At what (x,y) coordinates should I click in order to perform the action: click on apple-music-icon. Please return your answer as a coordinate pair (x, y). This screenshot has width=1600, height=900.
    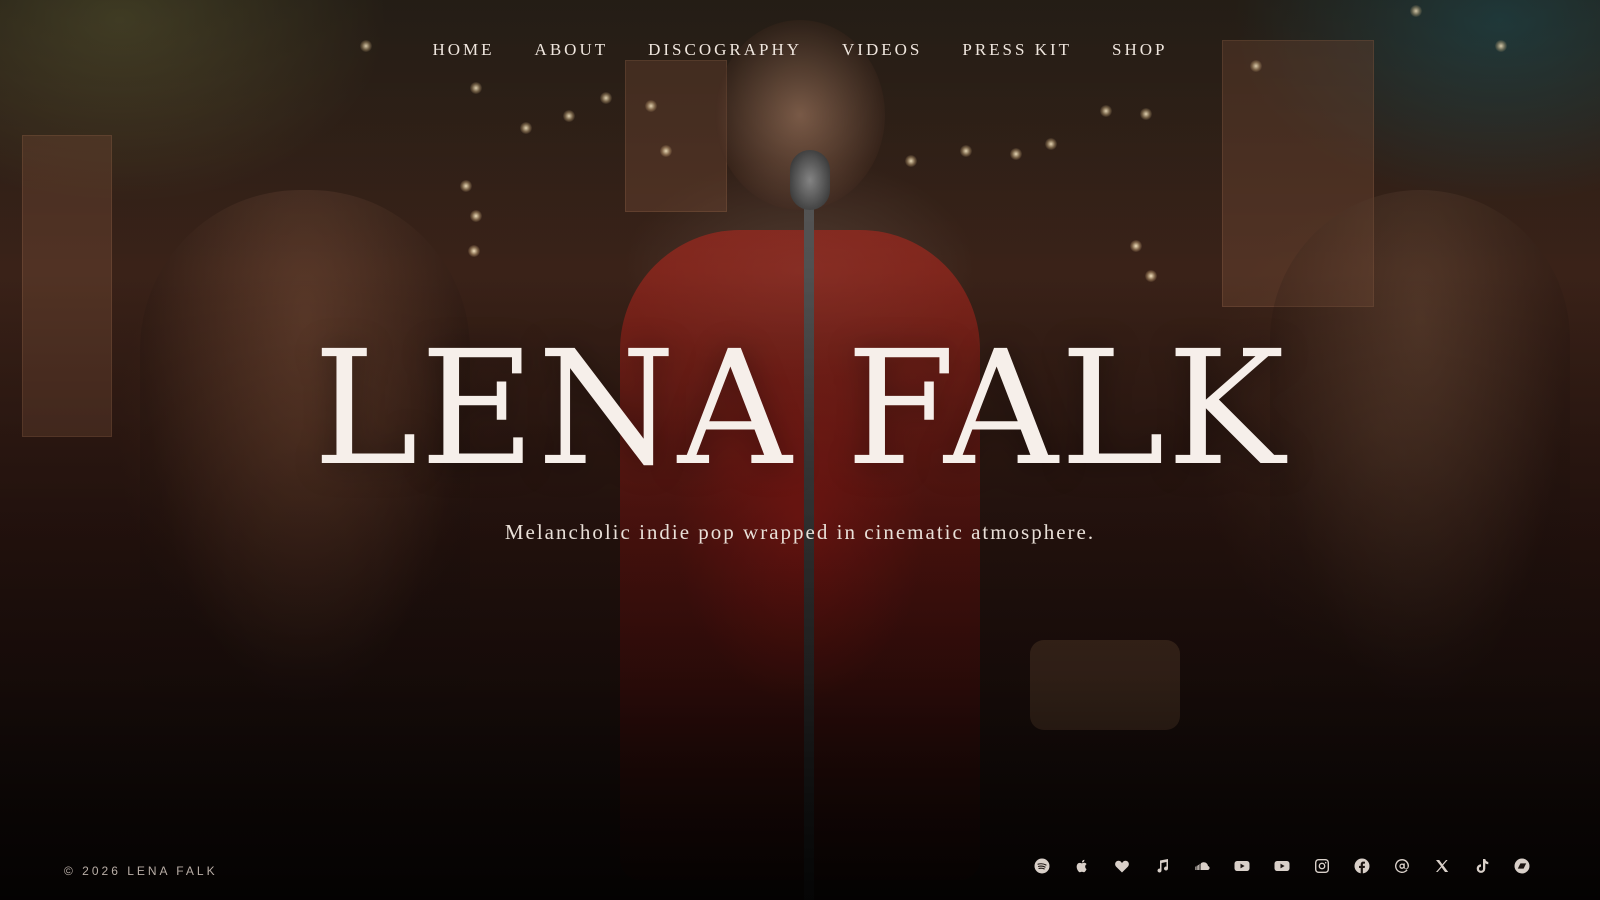
    Looking at the image, I should click on (1082, 866).